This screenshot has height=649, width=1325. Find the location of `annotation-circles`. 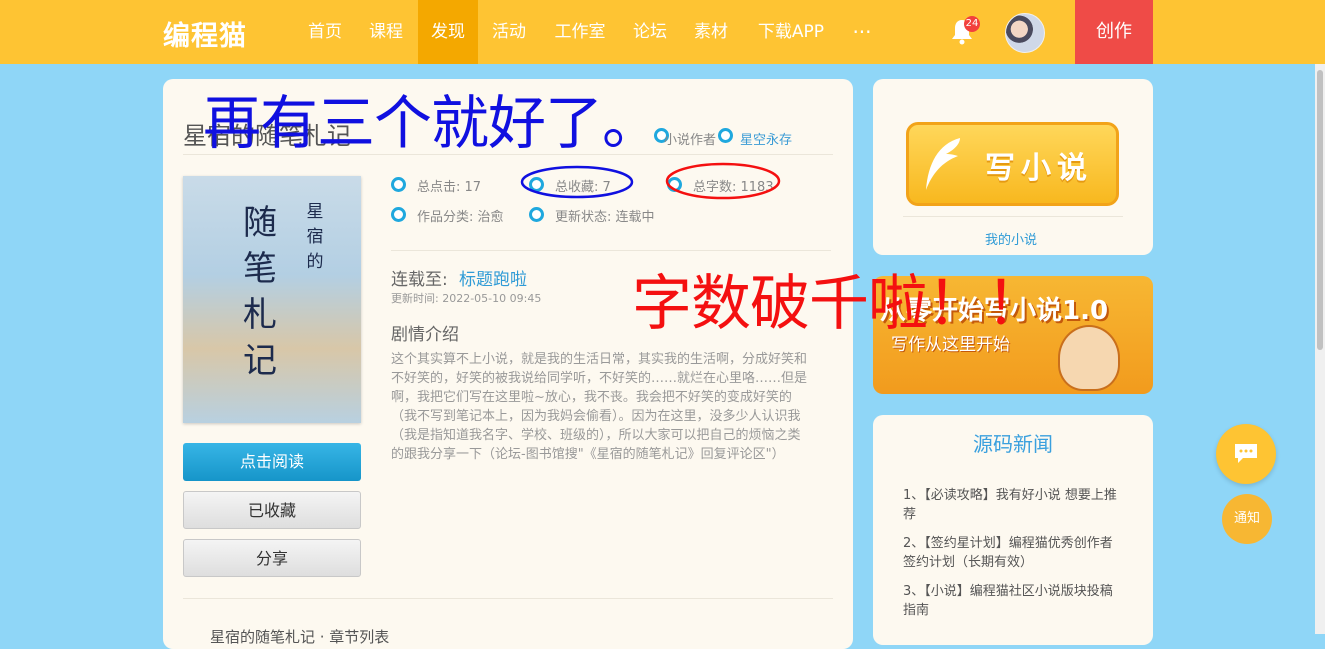

annotation-circles is located at coordinates (650, 181).